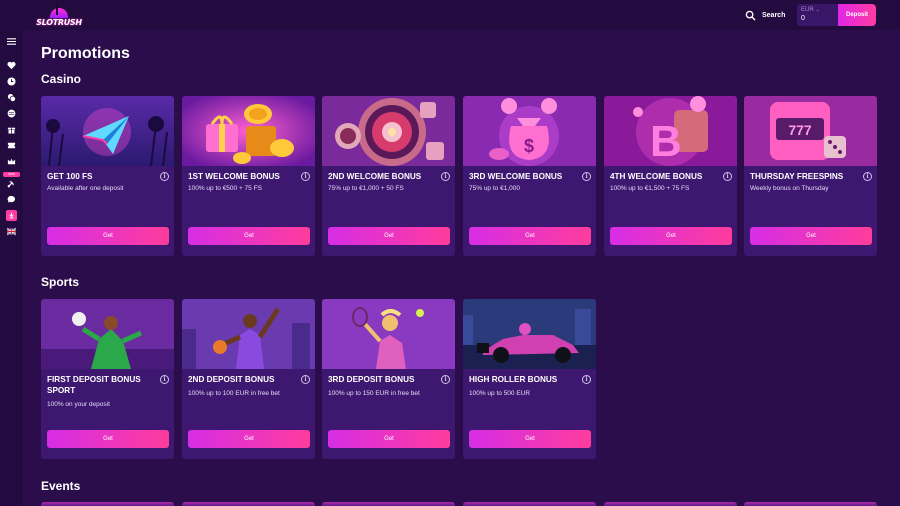 This screenshot has height=506, width=900. What do you see at coordinates (225, 188) in the screenshot?
I see `promo-description: 100% up to €500 + 75 FS` at bounding box center [225, 188].